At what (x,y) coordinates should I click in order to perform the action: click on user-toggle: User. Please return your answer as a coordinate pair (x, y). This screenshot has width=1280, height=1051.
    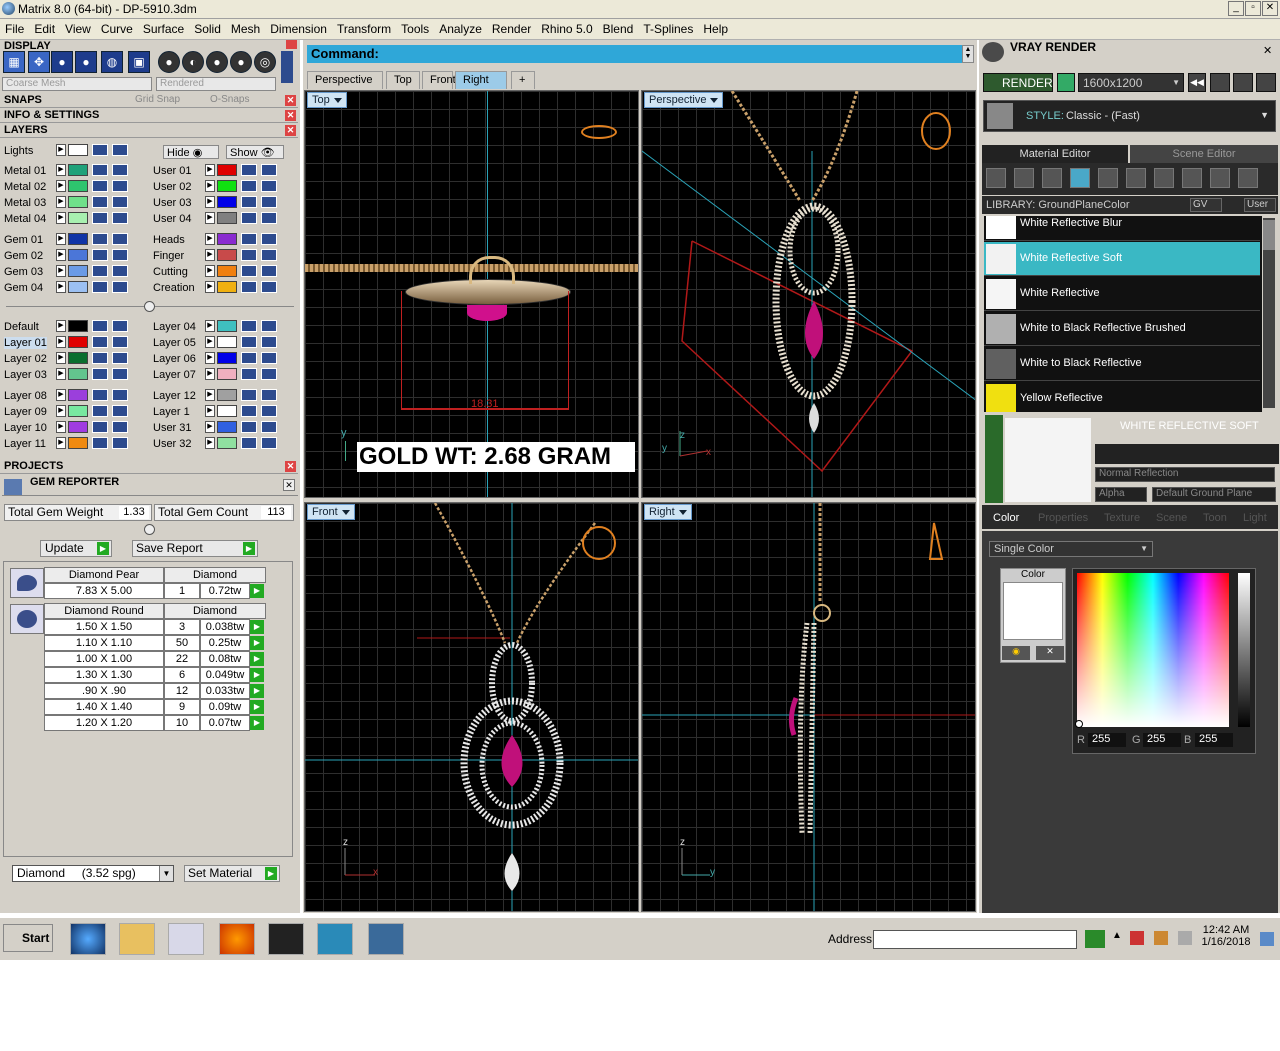
    Looking at the image, I should click on (1260, 205).